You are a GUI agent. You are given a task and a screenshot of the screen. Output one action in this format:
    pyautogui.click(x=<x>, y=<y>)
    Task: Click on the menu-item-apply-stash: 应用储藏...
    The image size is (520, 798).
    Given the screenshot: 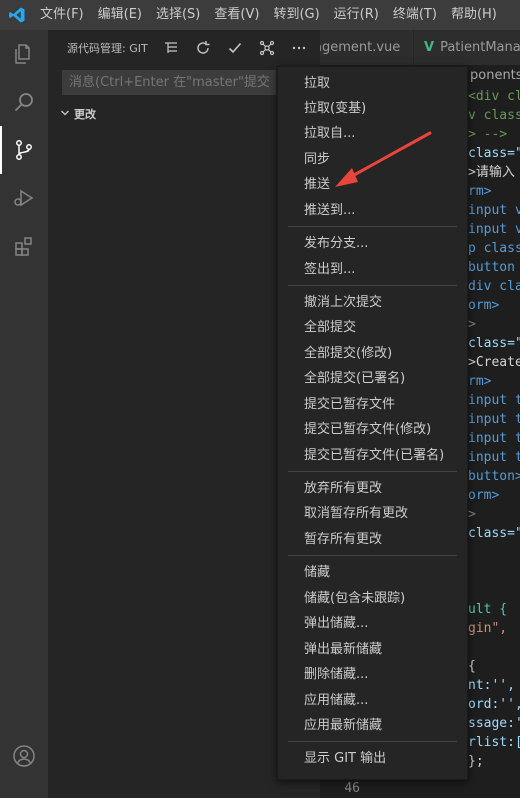 What is the action you would take?
    pyautogui.click(x=372, y=700)
    